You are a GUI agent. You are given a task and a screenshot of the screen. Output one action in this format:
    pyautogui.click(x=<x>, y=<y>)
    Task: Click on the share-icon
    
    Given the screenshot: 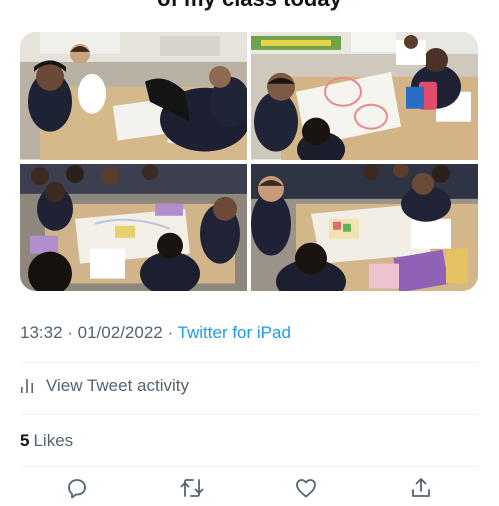 What is the action you would take?
    pyautogui.click(x=420, y=487)
    